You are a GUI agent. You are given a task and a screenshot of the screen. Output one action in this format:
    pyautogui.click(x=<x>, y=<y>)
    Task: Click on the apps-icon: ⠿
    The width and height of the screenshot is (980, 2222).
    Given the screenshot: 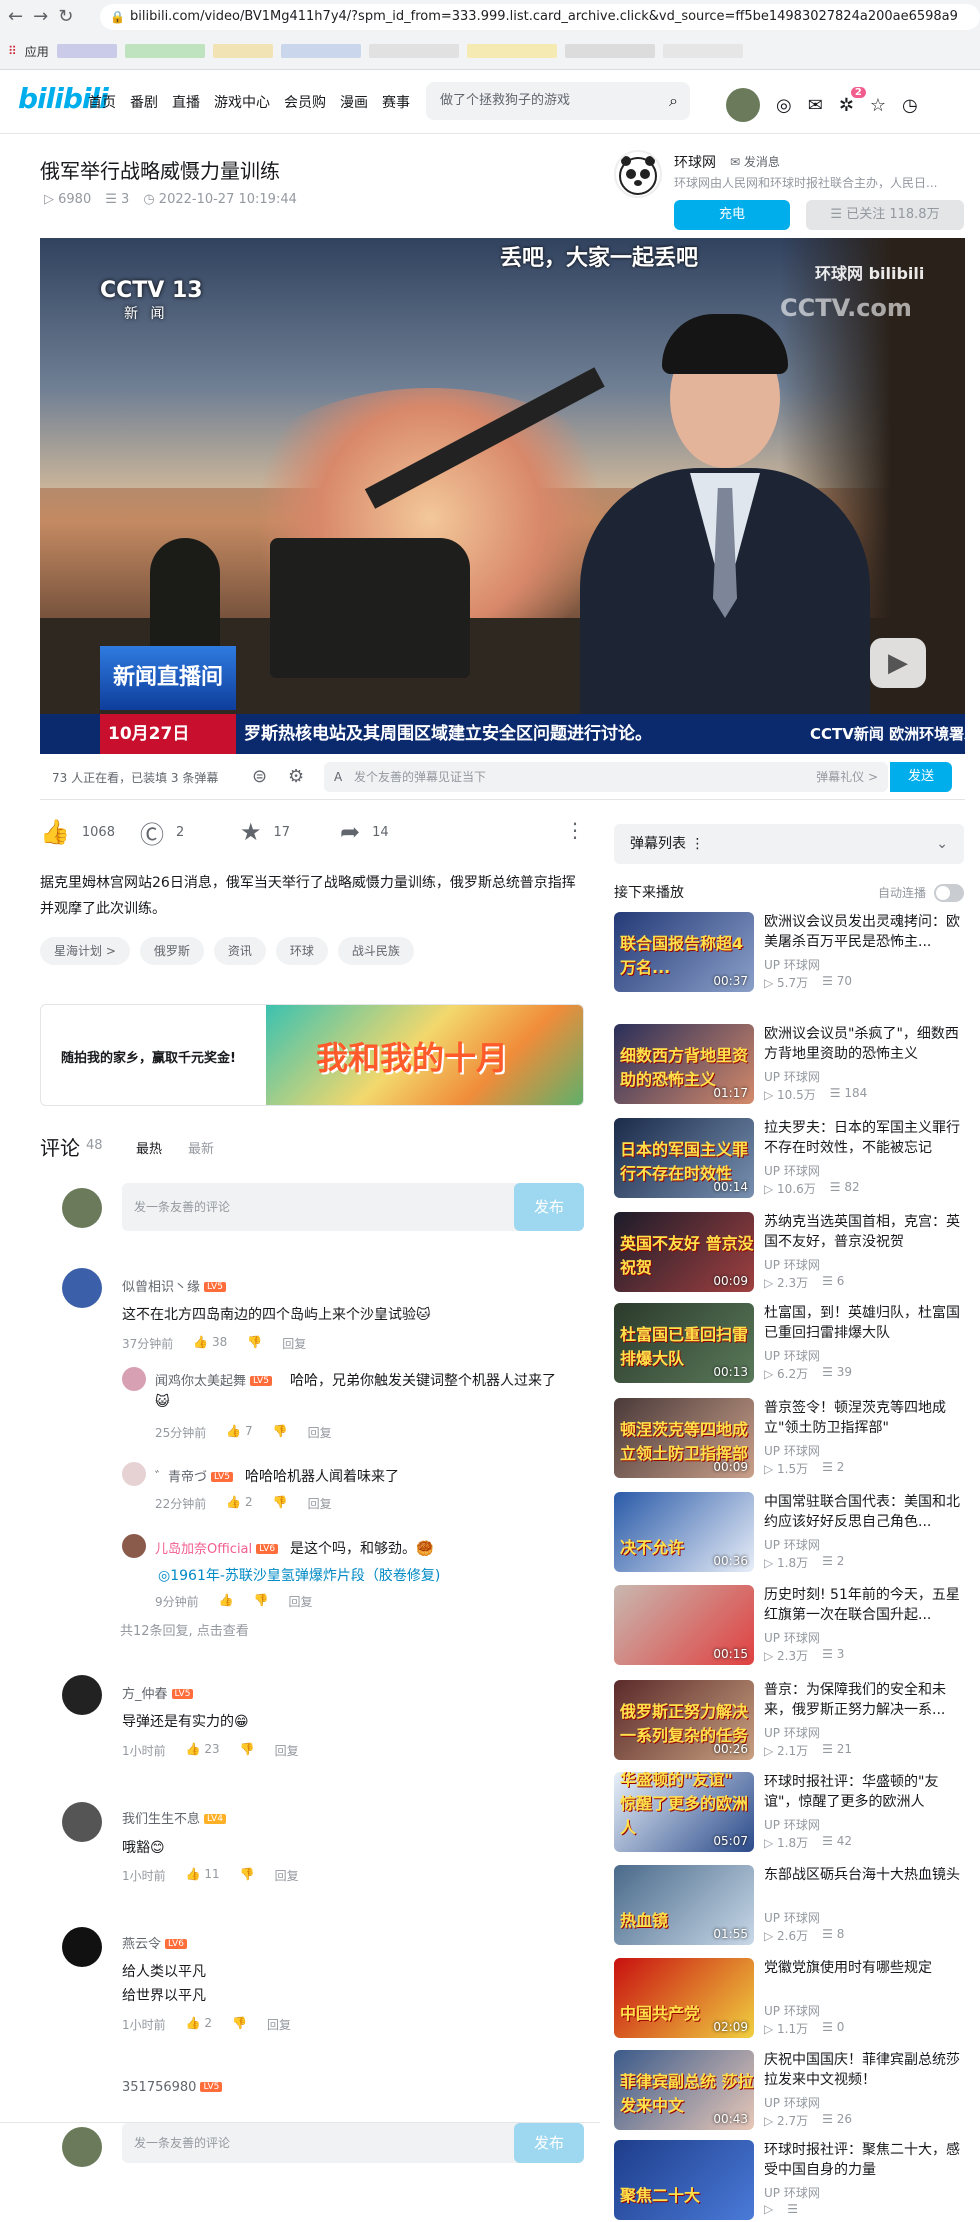 What is the action you would take?
    pyautogui.click(x=12, y=51)
    